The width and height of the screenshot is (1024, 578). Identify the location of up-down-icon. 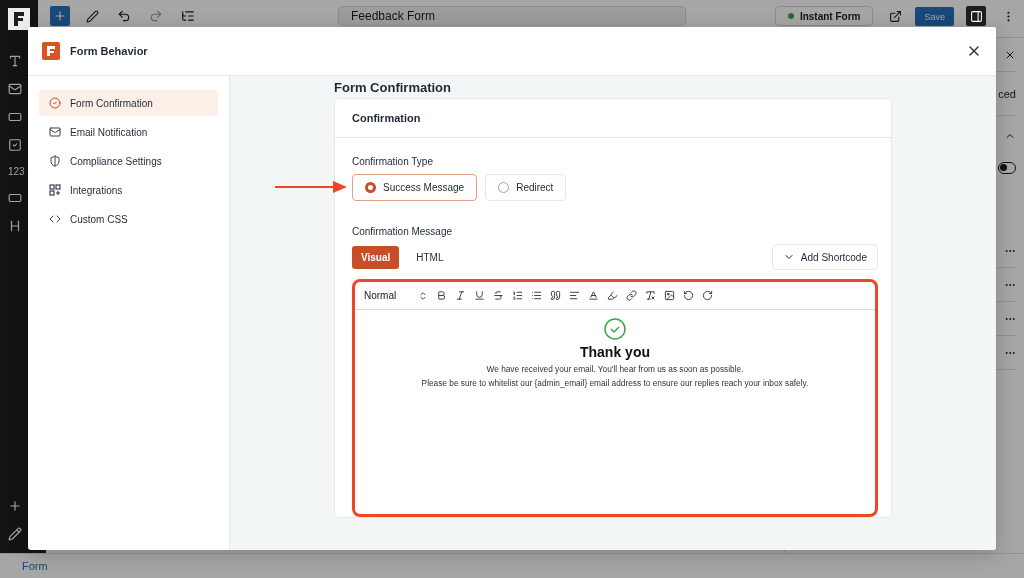
(423, 295).